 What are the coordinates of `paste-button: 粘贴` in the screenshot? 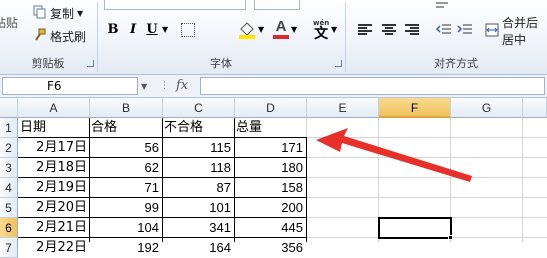 It's located at (12, 22).